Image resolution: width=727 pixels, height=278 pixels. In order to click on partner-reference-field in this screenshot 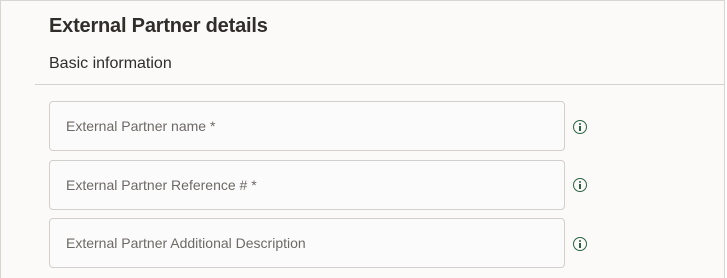, I will do `click(307, 185)`.